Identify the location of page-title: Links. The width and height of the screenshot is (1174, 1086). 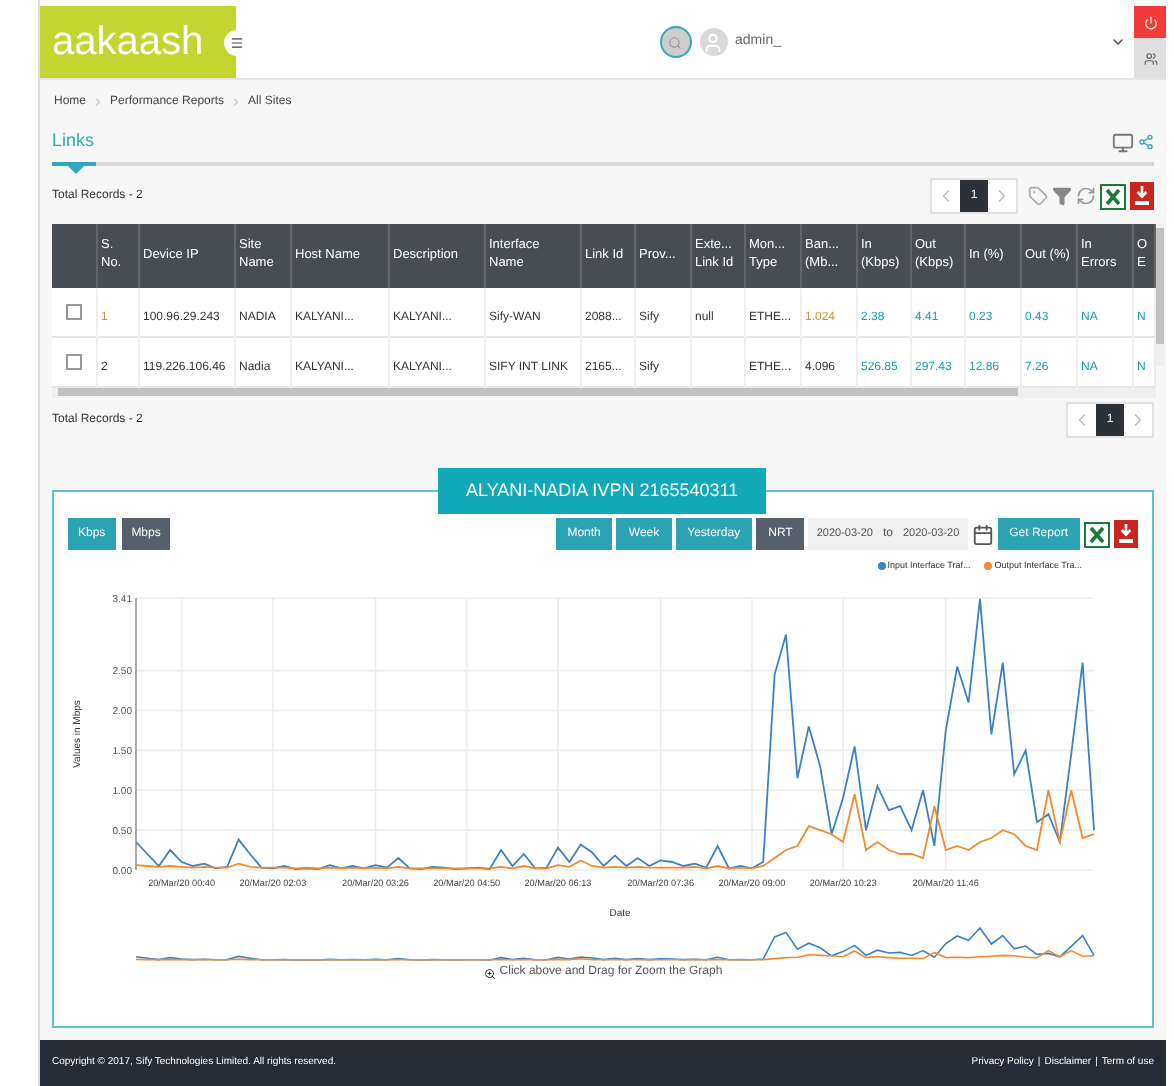
(73, 141).